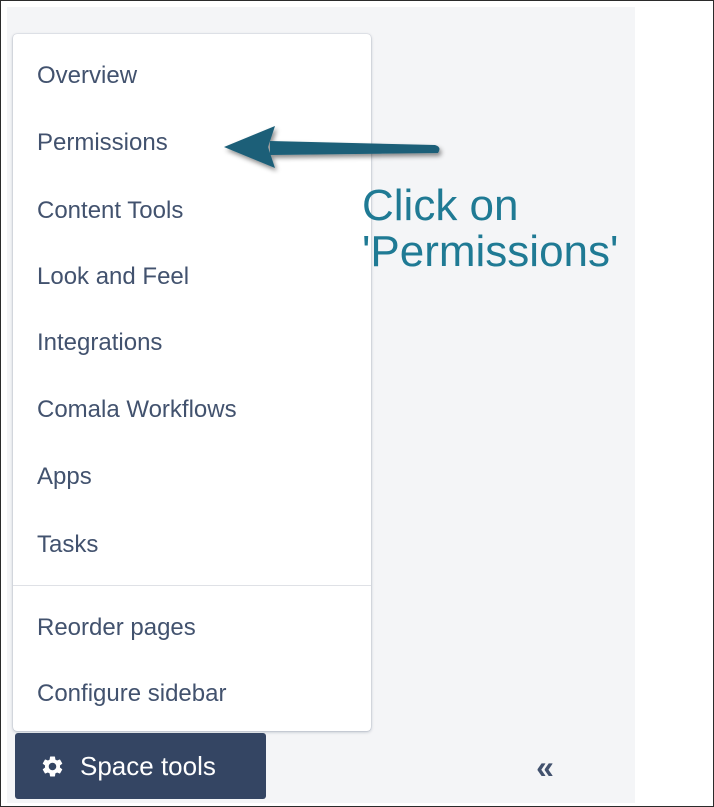 This screenshot has width=714, height=807. Describe the element at coordinates (99, 343) in the screenshot. I see `menu-item-integrations: Integrations` at that location.